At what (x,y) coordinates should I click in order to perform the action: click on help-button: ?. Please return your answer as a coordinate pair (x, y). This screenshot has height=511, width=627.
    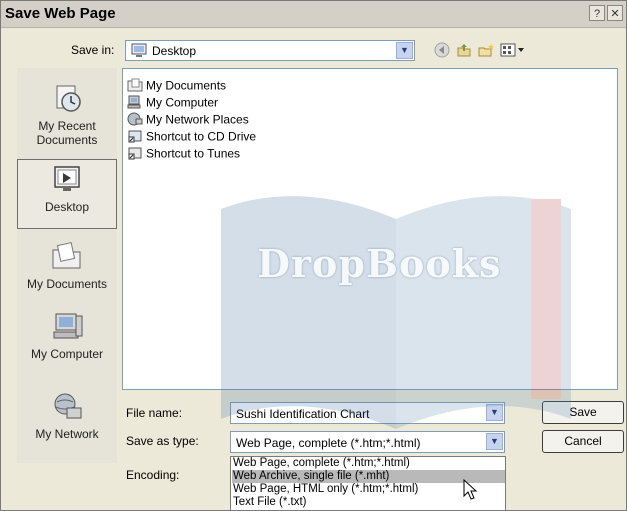
    Looking at the image, I should click on (597, 13).